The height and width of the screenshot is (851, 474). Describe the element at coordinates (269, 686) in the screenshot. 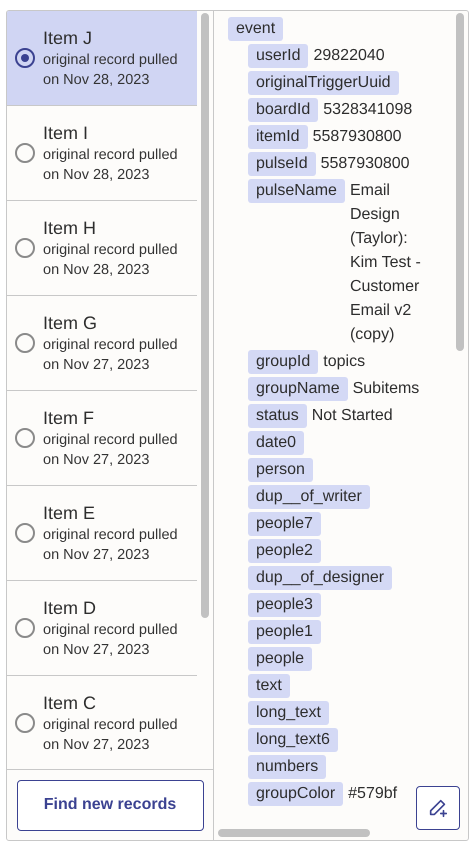

I see `field-key: text` at that location.